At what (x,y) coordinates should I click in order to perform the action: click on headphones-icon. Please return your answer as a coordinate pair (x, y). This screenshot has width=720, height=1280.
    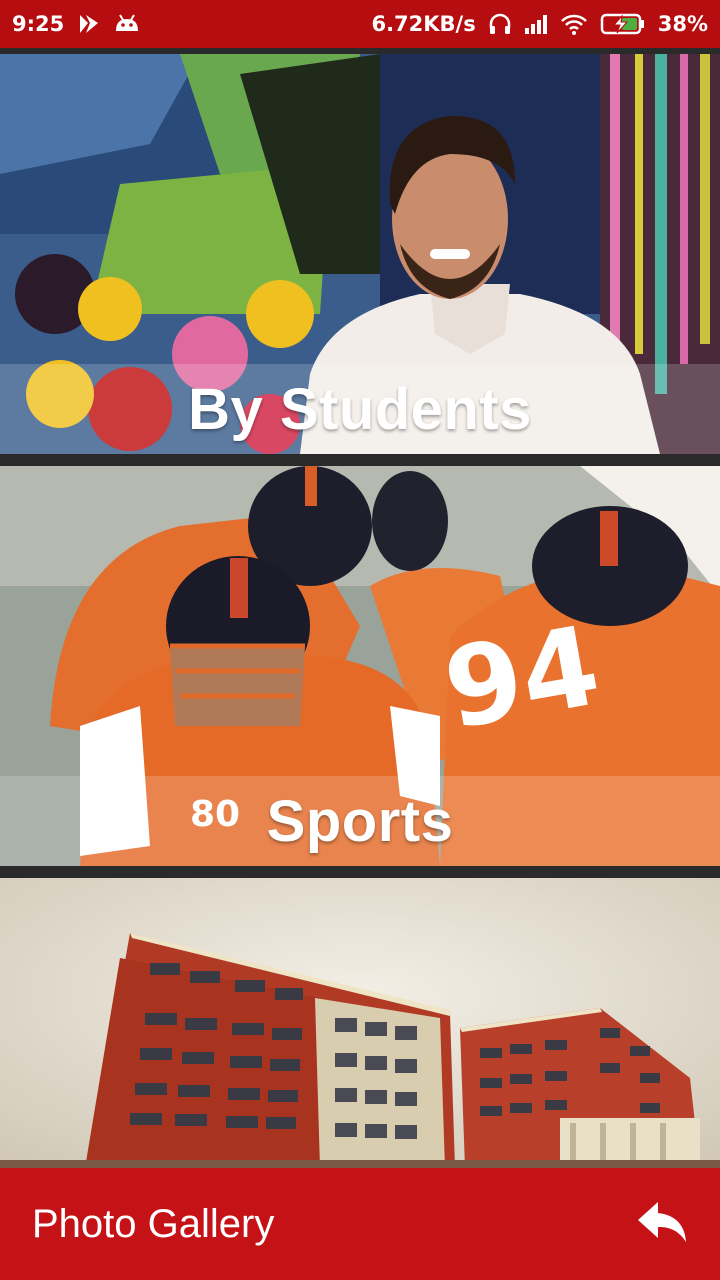
    Looking at the image, I should click on (500, 24).